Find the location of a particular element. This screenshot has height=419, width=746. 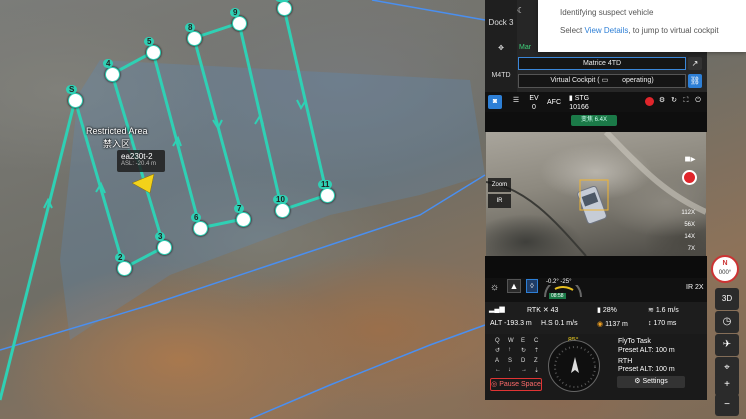

record-button is located at coordinates (689, 177).